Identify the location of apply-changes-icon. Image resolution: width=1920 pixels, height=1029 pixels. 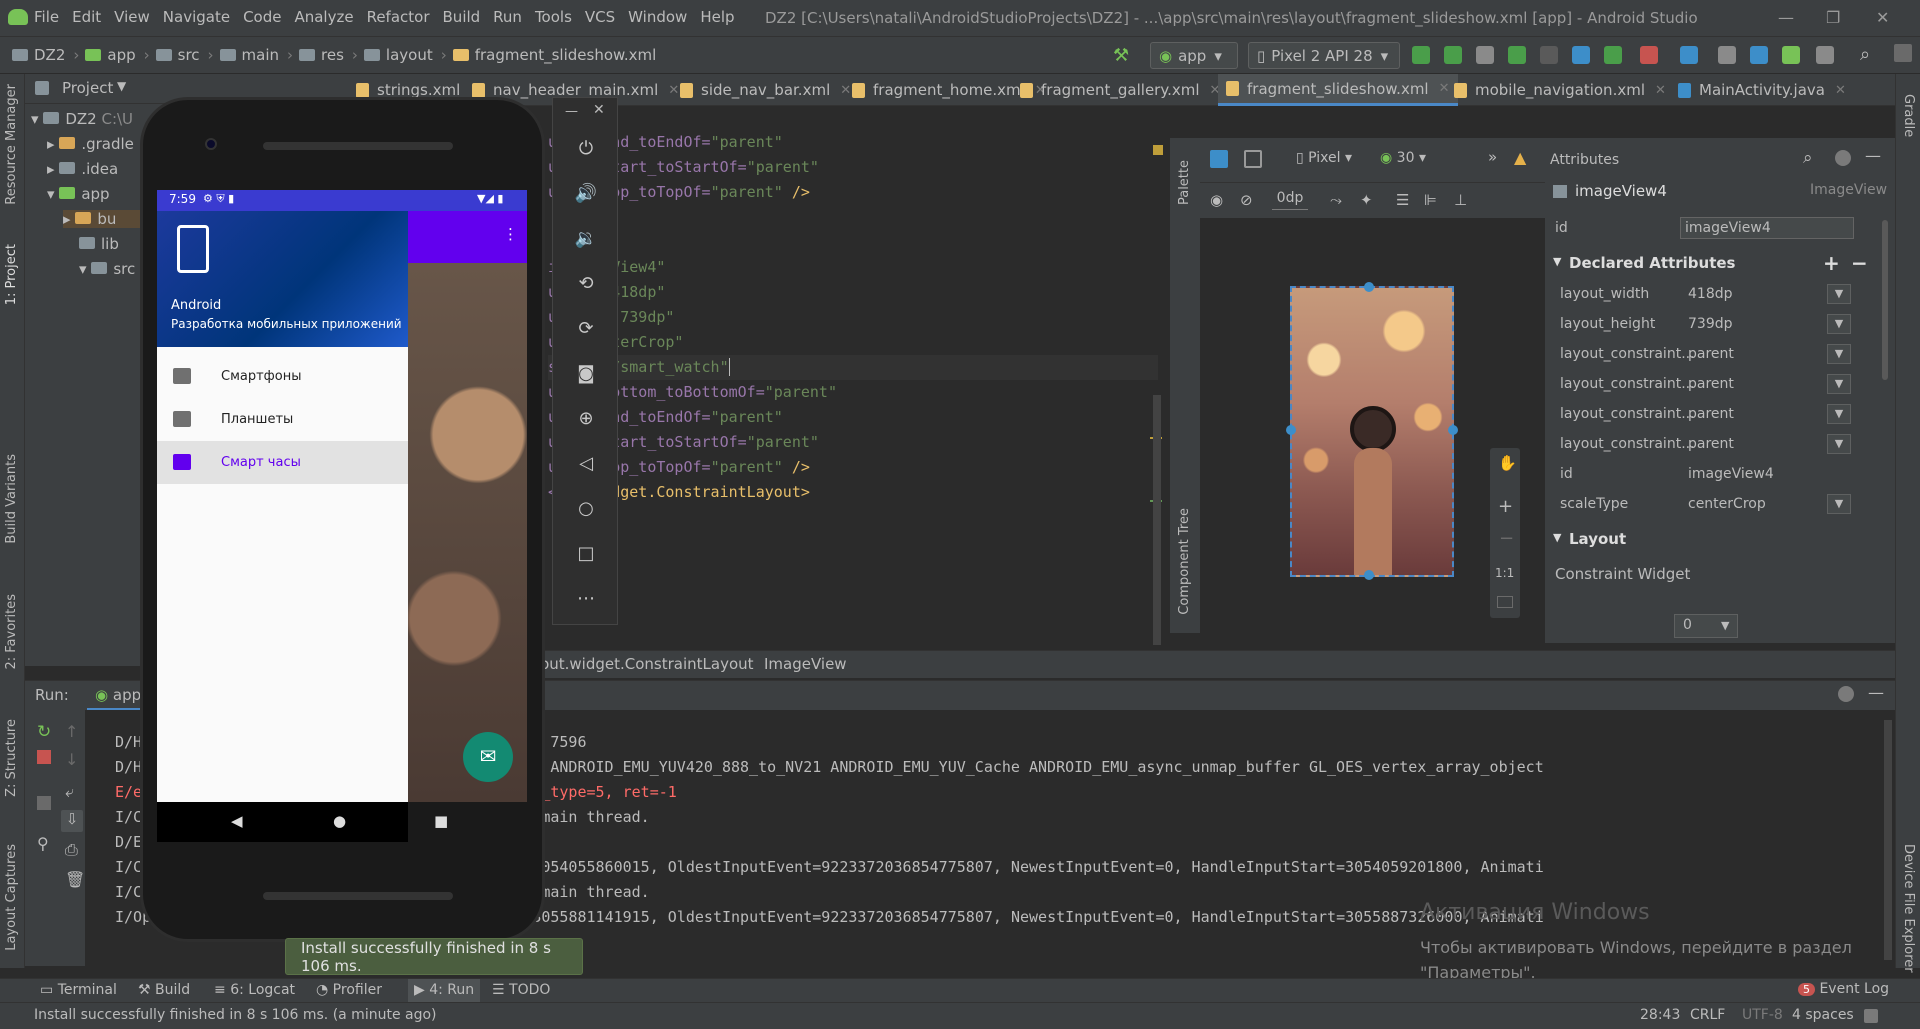
(1453, 55).